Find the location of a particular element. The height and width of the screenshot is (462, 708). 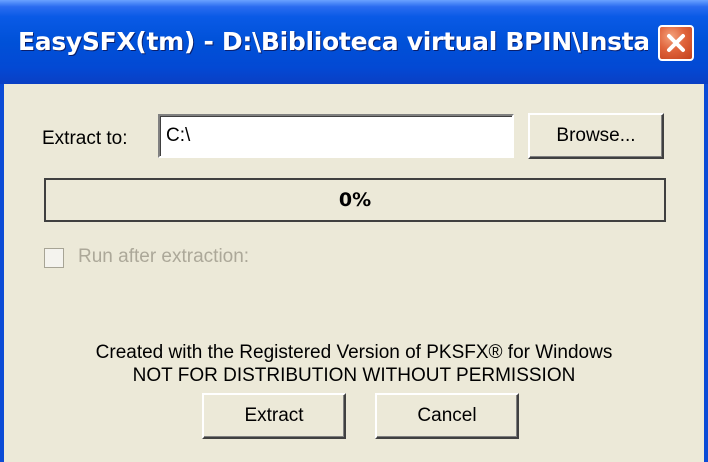

extract-button: Extract is located at coordinates (274, 416).